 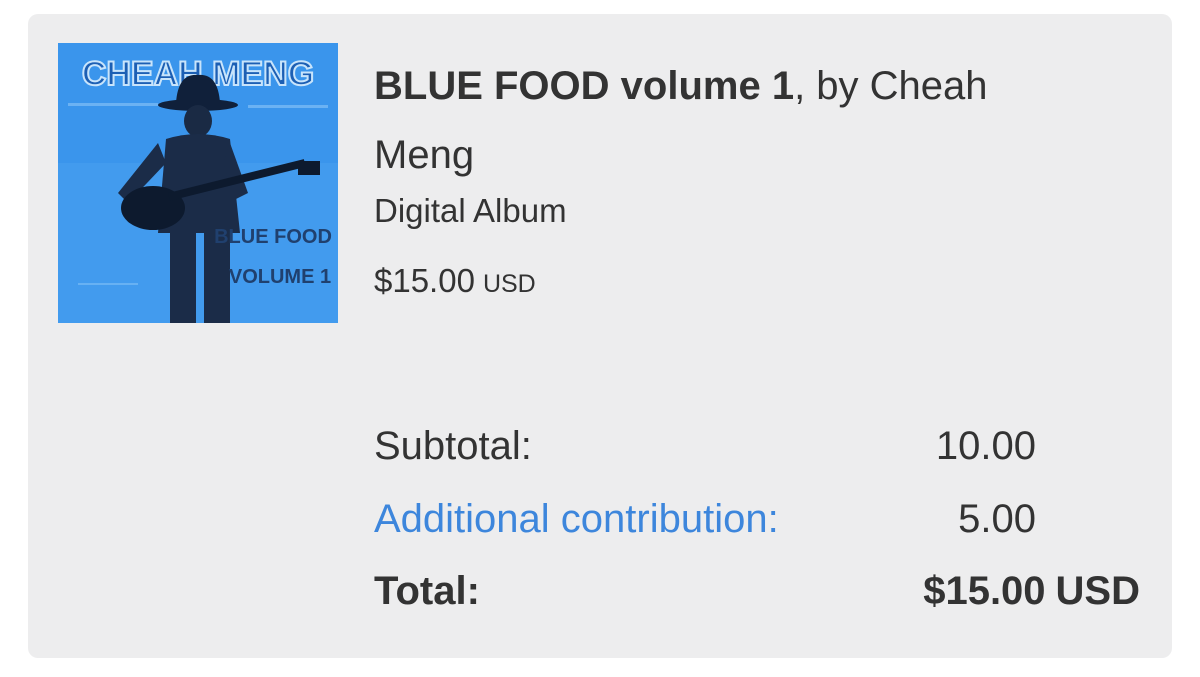 I want to click on additional-contribution-link: Additional contribution:, so click(x=576, y=519).